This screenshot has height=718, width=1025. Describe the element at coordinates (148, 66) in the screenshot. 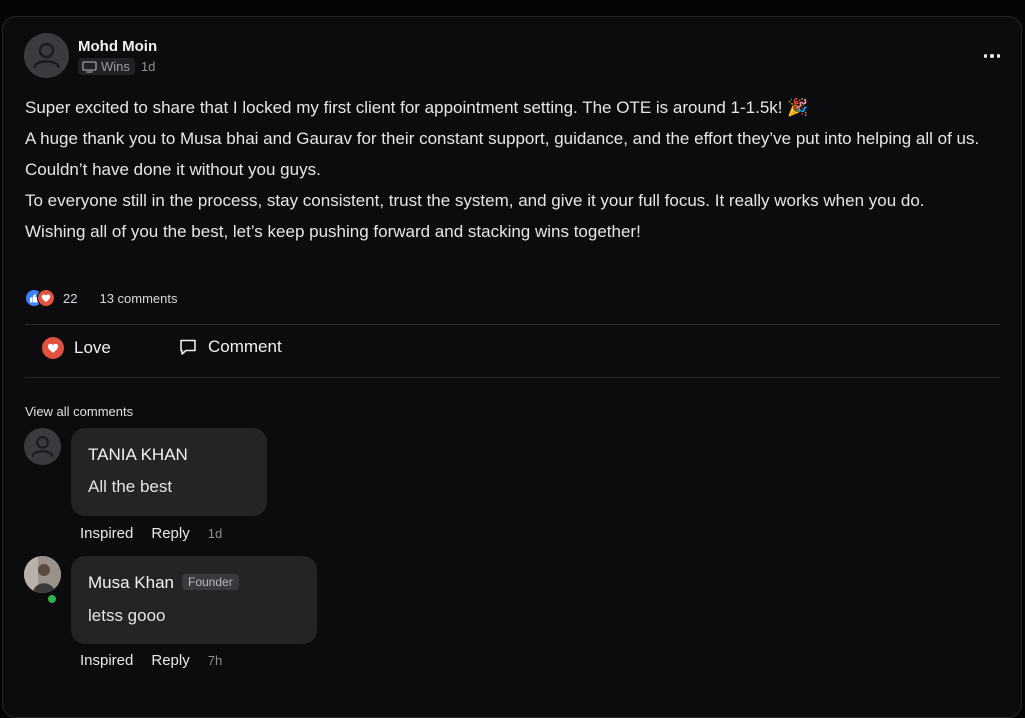

I see `post-time: 1d` at that location.